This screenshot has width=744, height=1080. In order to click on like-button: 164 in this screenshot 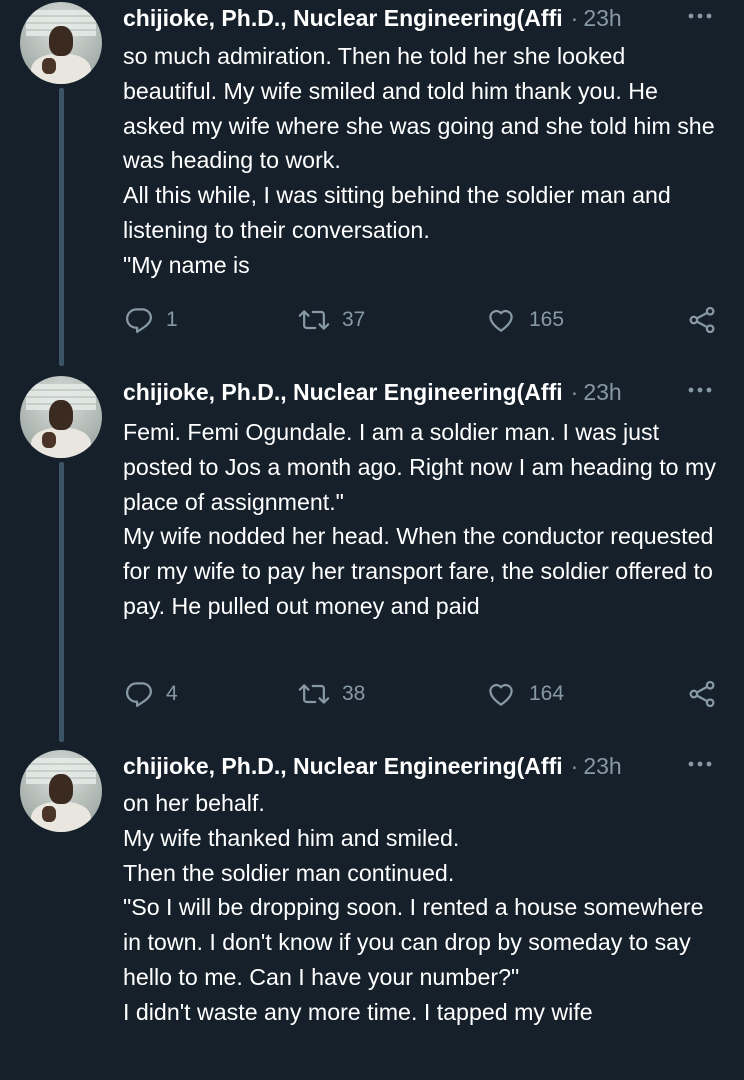, I will do `click(524, 694)`.